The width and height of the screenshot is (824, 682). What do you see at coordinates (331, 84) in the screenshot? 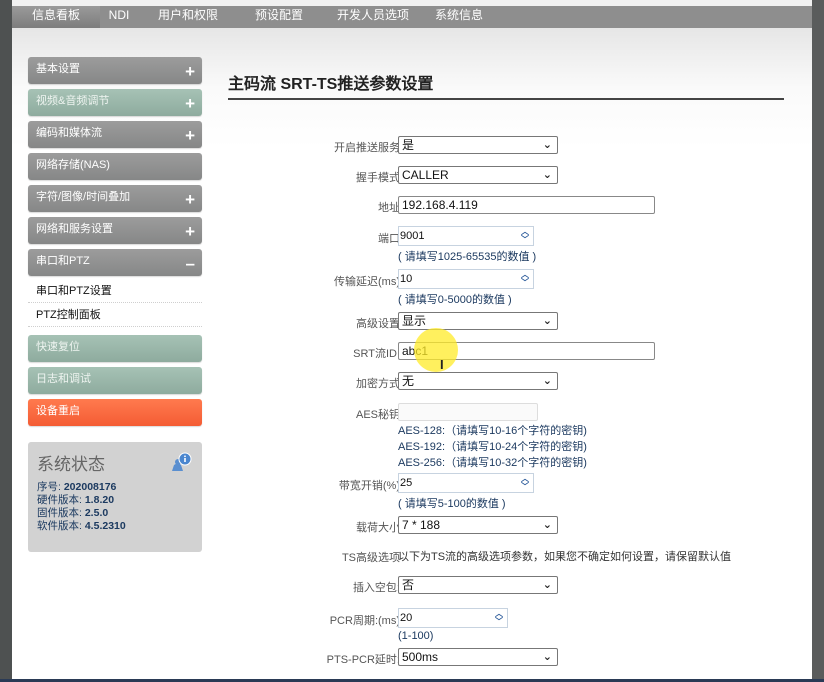
I see `page-title: 主码流 SRT-TS推送参数设置` at bounding box center [331, 84].